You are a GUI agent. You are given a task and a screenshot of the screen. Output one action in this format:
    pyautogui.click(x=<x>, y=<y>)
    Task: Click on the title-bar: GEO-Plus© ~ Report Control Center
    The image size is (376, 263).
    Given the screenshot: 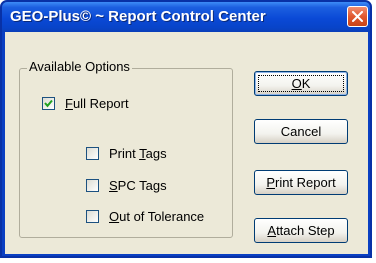 What is the action you would take?
    pyautogui.click(x=186, y=17)
    